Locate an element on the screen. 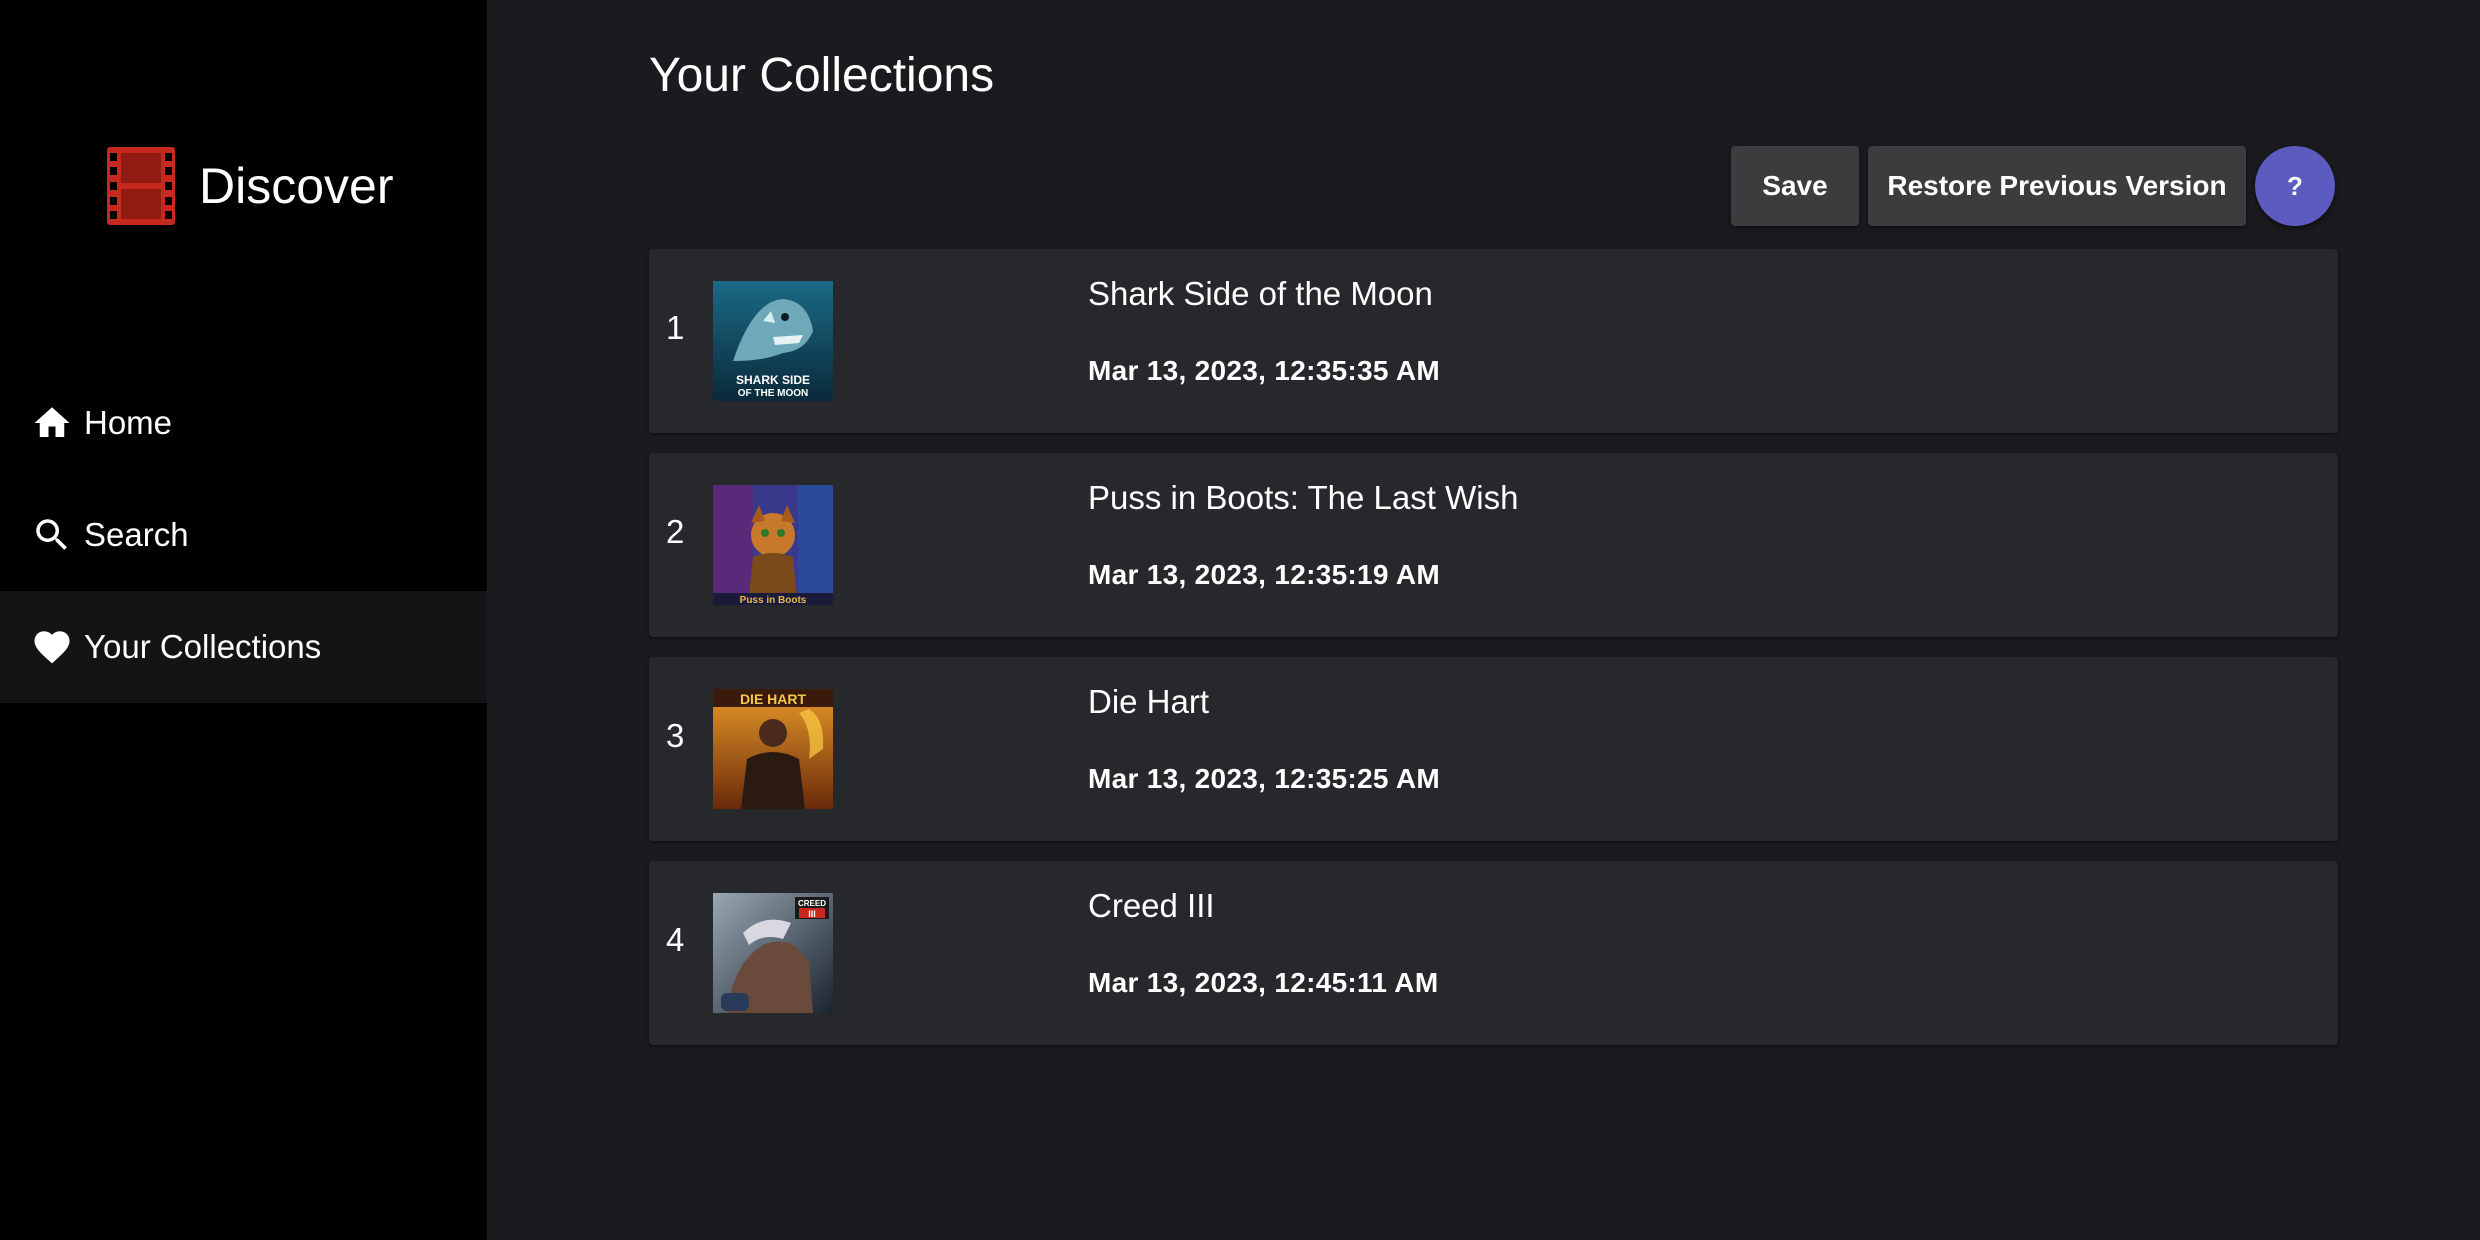 Image resolution: width=2480 pixels, height=1240 pixels. svg-text: DIE HART is located at coordinates (773, 699).